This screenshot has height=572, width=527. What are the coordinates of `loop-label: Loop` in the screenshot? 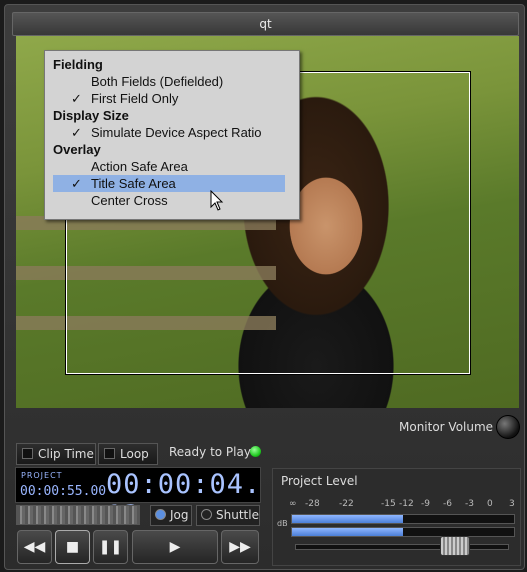 It's located at (134, 454).